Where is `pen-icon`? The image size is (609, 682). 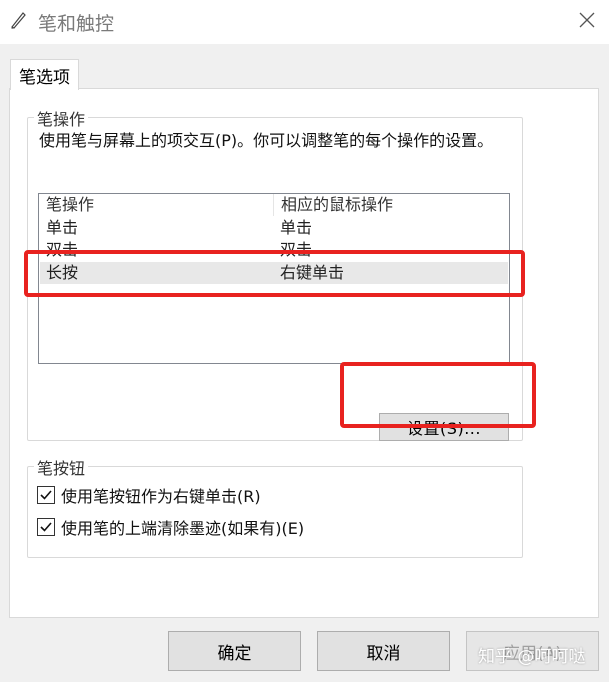
pen-icon is located at coordinates (19, 20).